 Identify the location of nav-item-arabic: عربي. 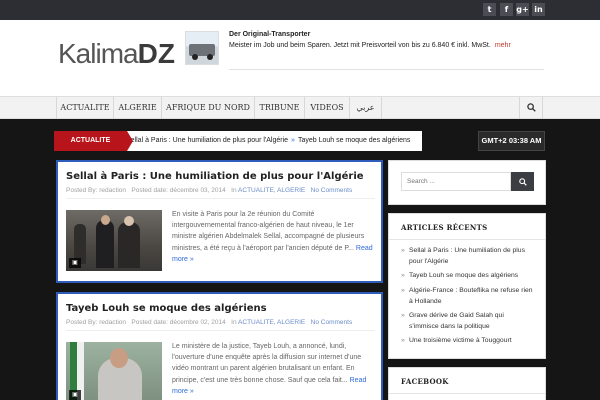
(366, 108).